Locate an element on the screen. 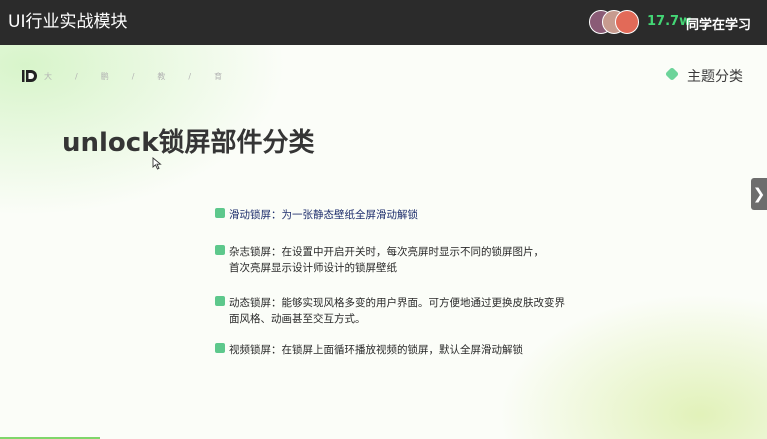  dapeng-logo-icon is located at coordinates (29, 76).